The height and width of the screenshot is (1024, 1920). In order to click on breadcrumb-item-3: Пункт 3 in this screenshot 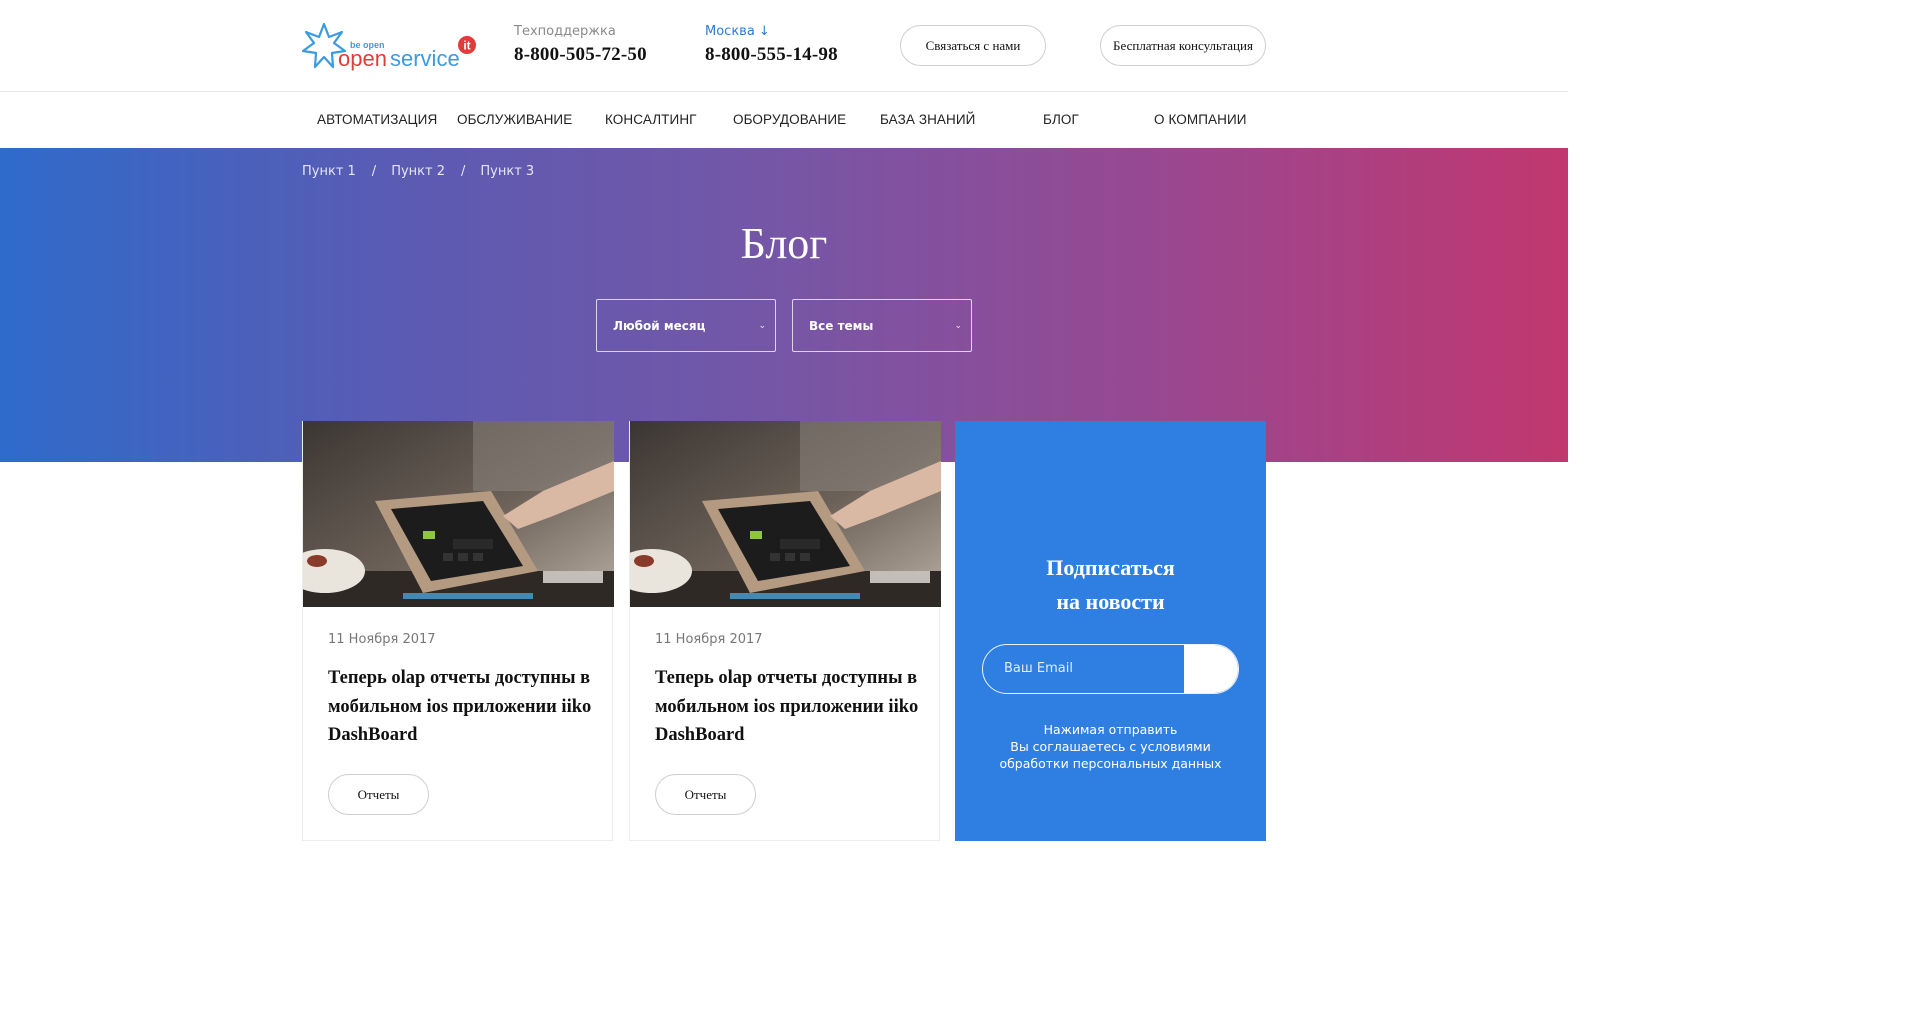, I will do `click(507, 171)`.